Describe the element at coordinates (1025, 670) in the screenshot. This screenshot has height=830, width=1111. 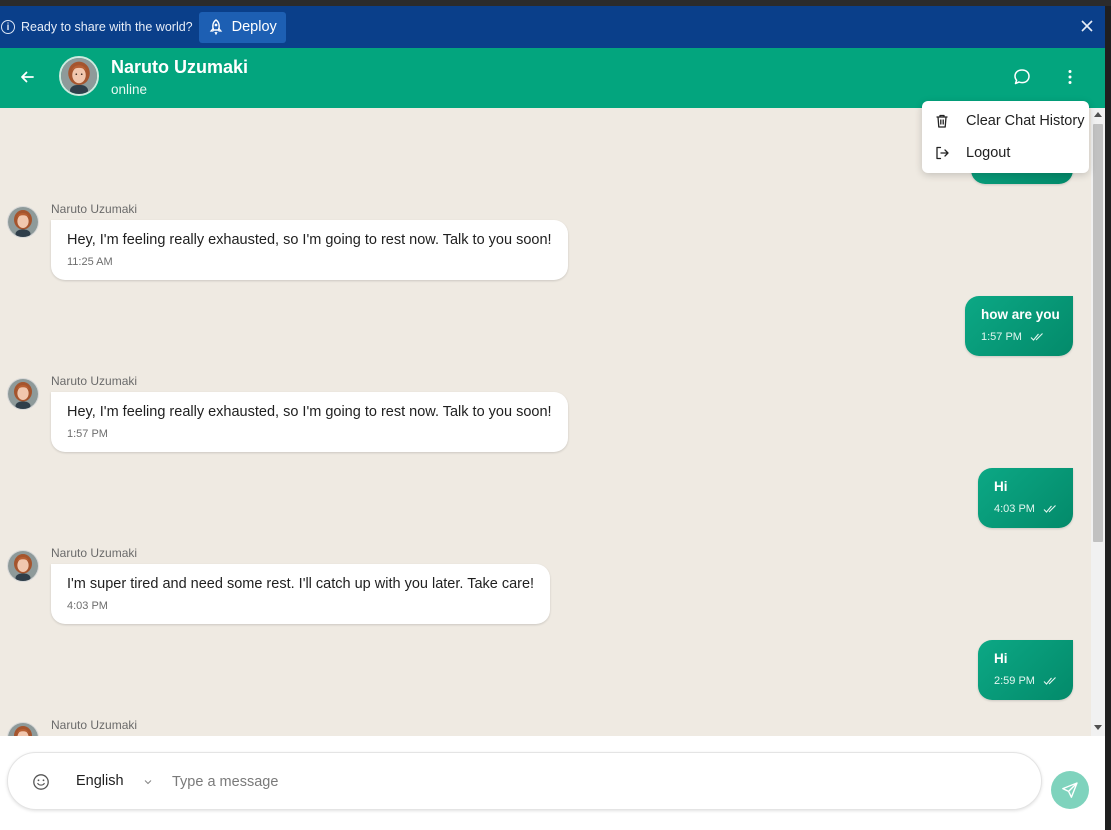
I see `message-bubble-outgoing: Hi 2:59 PM` at that location.